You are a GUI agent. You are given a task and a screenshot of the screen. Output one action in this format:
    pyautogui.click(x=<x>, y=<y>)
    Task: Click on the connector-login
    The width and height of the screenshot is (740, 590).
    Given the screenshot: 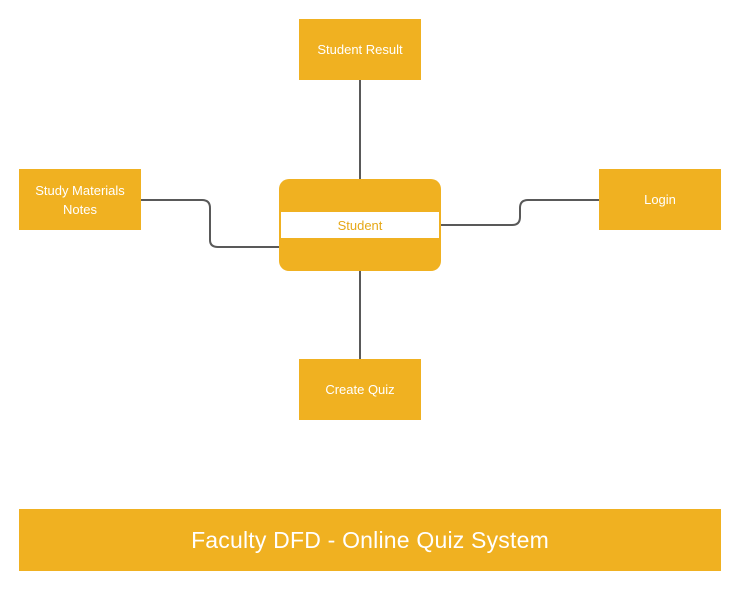 What is the action you would take?
    pyautogui.click(x=519, y=212)
    